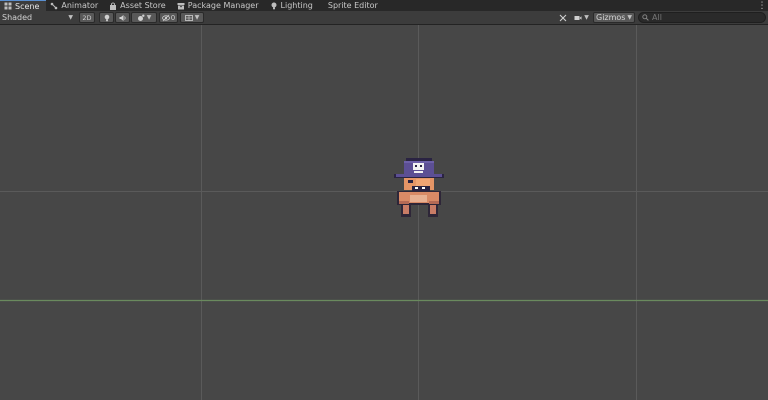  I want to click on lighting-toggle-button, so click(106, 17).